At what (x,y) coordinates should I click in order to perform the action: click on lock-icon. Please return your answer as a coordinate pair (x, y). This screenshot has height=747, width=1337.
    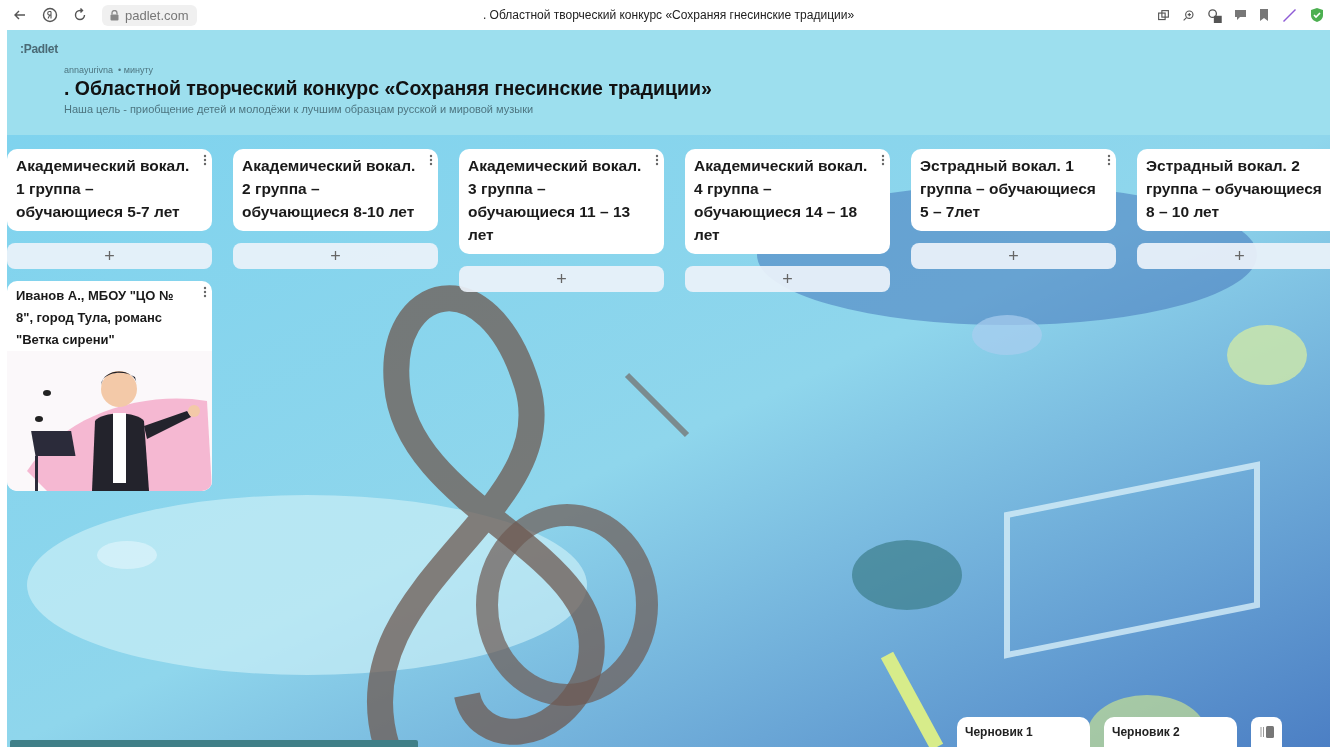
    Looking at the image, I should click on (114, 15).